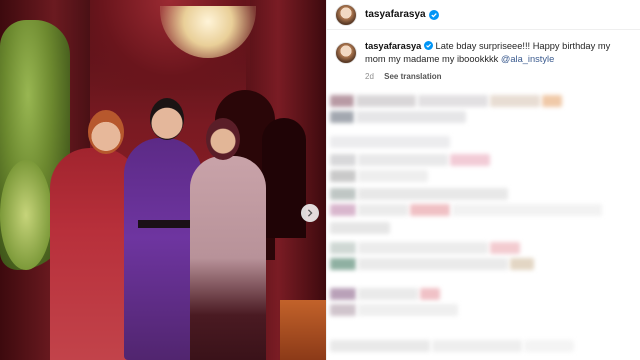  What do you see at coordinates (346, 53) in the screenshot?
I see `caption-avatar` at bounding box center [346, 53].